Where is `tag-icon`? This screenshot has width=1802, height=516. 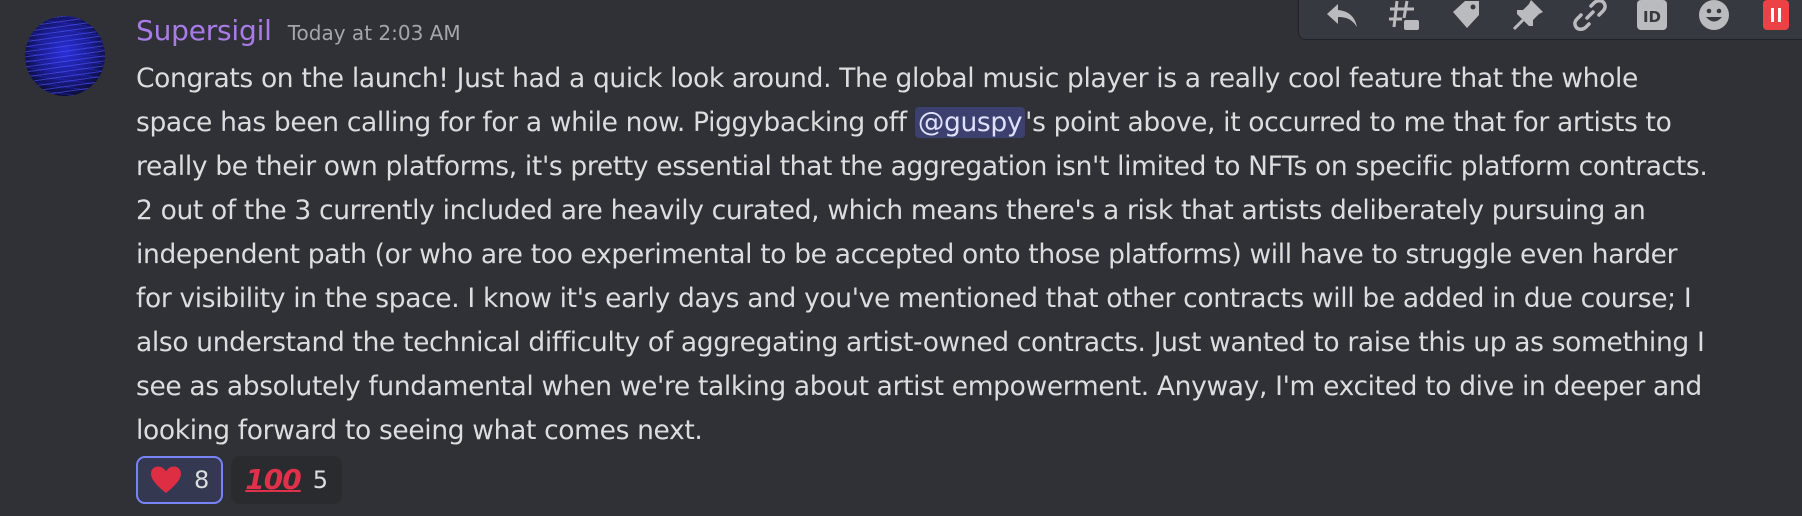 tag-icon is located at coordinates (1466, 17).